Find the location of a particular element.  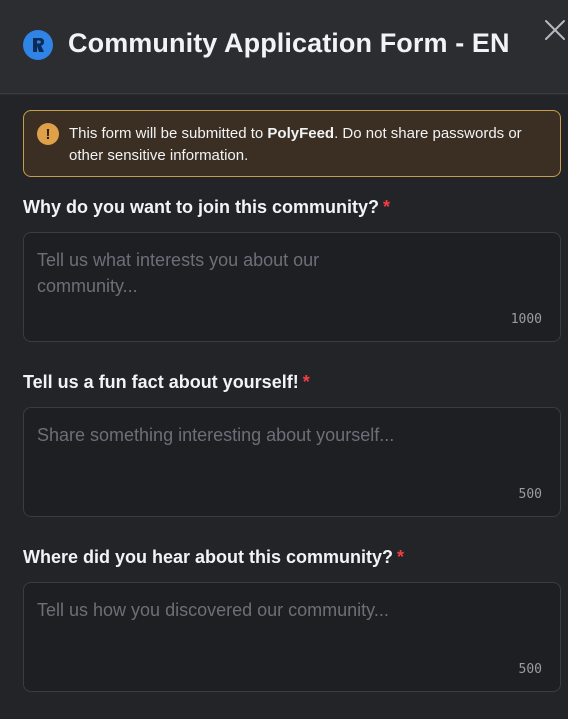

field-label-text: Why do you want to join this community? is located at coordinates (201, 207).